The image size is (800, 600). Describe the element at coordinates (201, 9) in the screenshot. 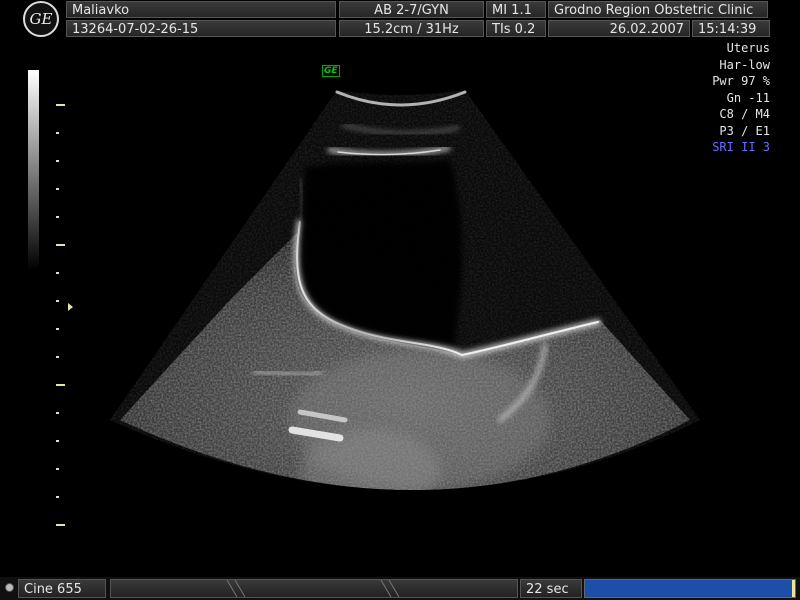

I see `patient-name: Maliavko` at that location.